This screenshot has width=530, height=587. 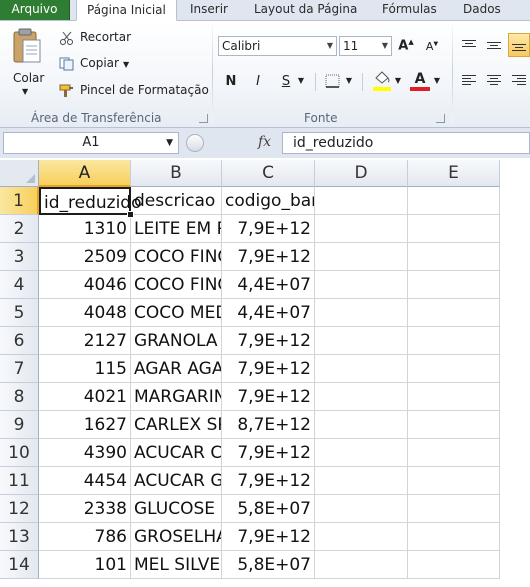 What do you see at coordinates (126, 10) in the screenshot?
I see `tab-home: Página Inicial` at bounding box center [126, 10].